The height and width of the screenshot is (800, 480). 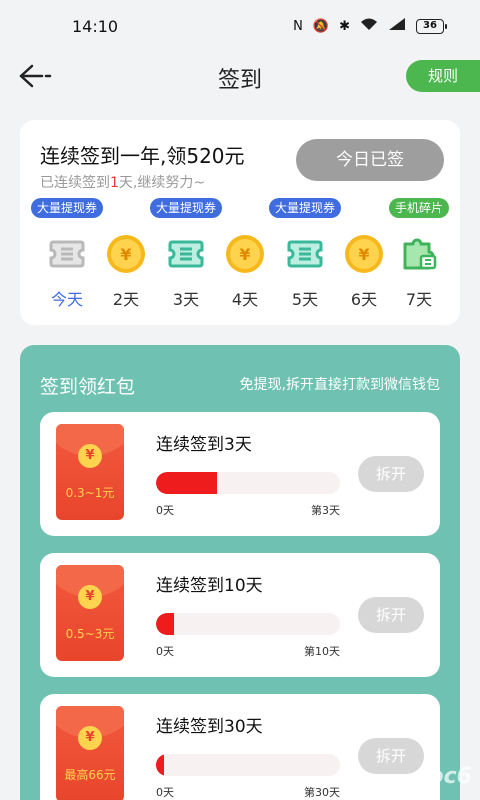 I want to click on wifi-icon, so click(x=369, y=26).